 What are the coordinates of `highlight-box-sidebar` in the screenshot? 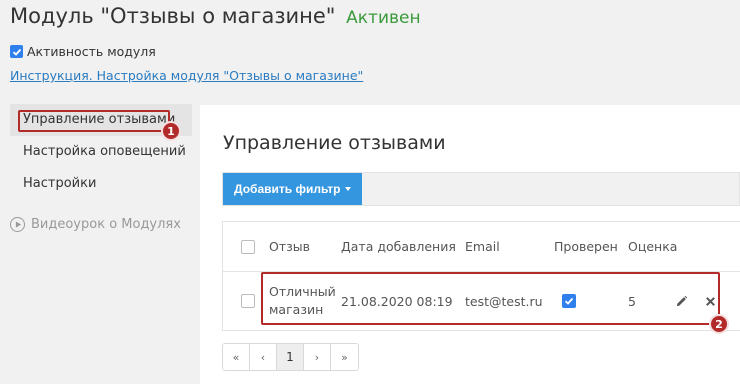 It's located at (94, 121).